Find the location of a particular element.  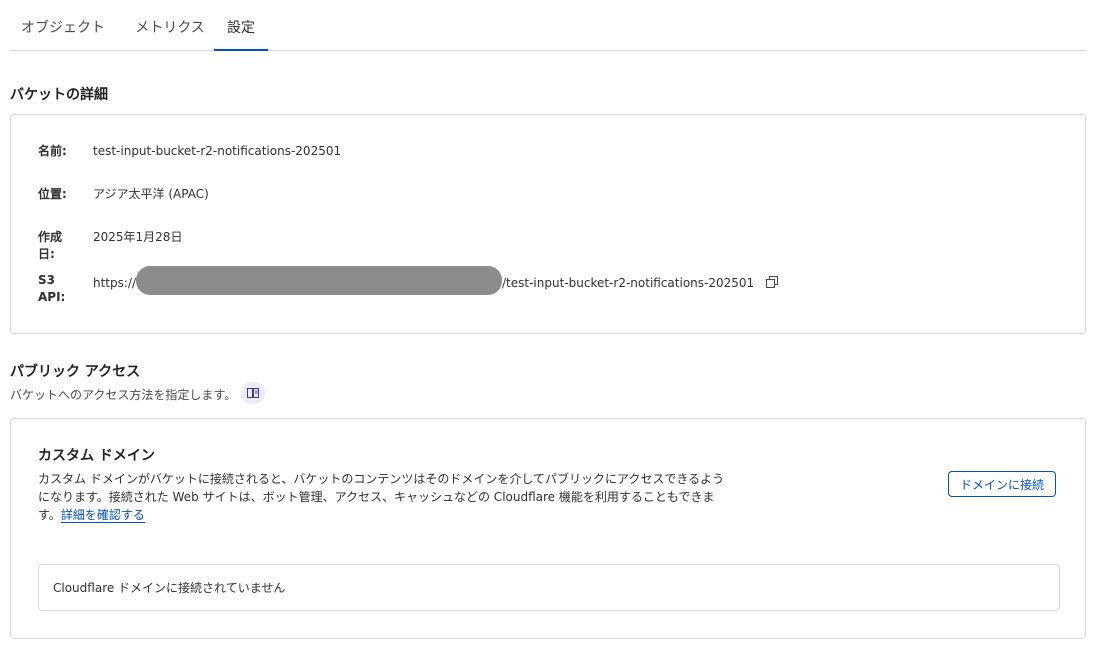

public-access-heading: パブリック アクセス is located at coordinates (75, 372).